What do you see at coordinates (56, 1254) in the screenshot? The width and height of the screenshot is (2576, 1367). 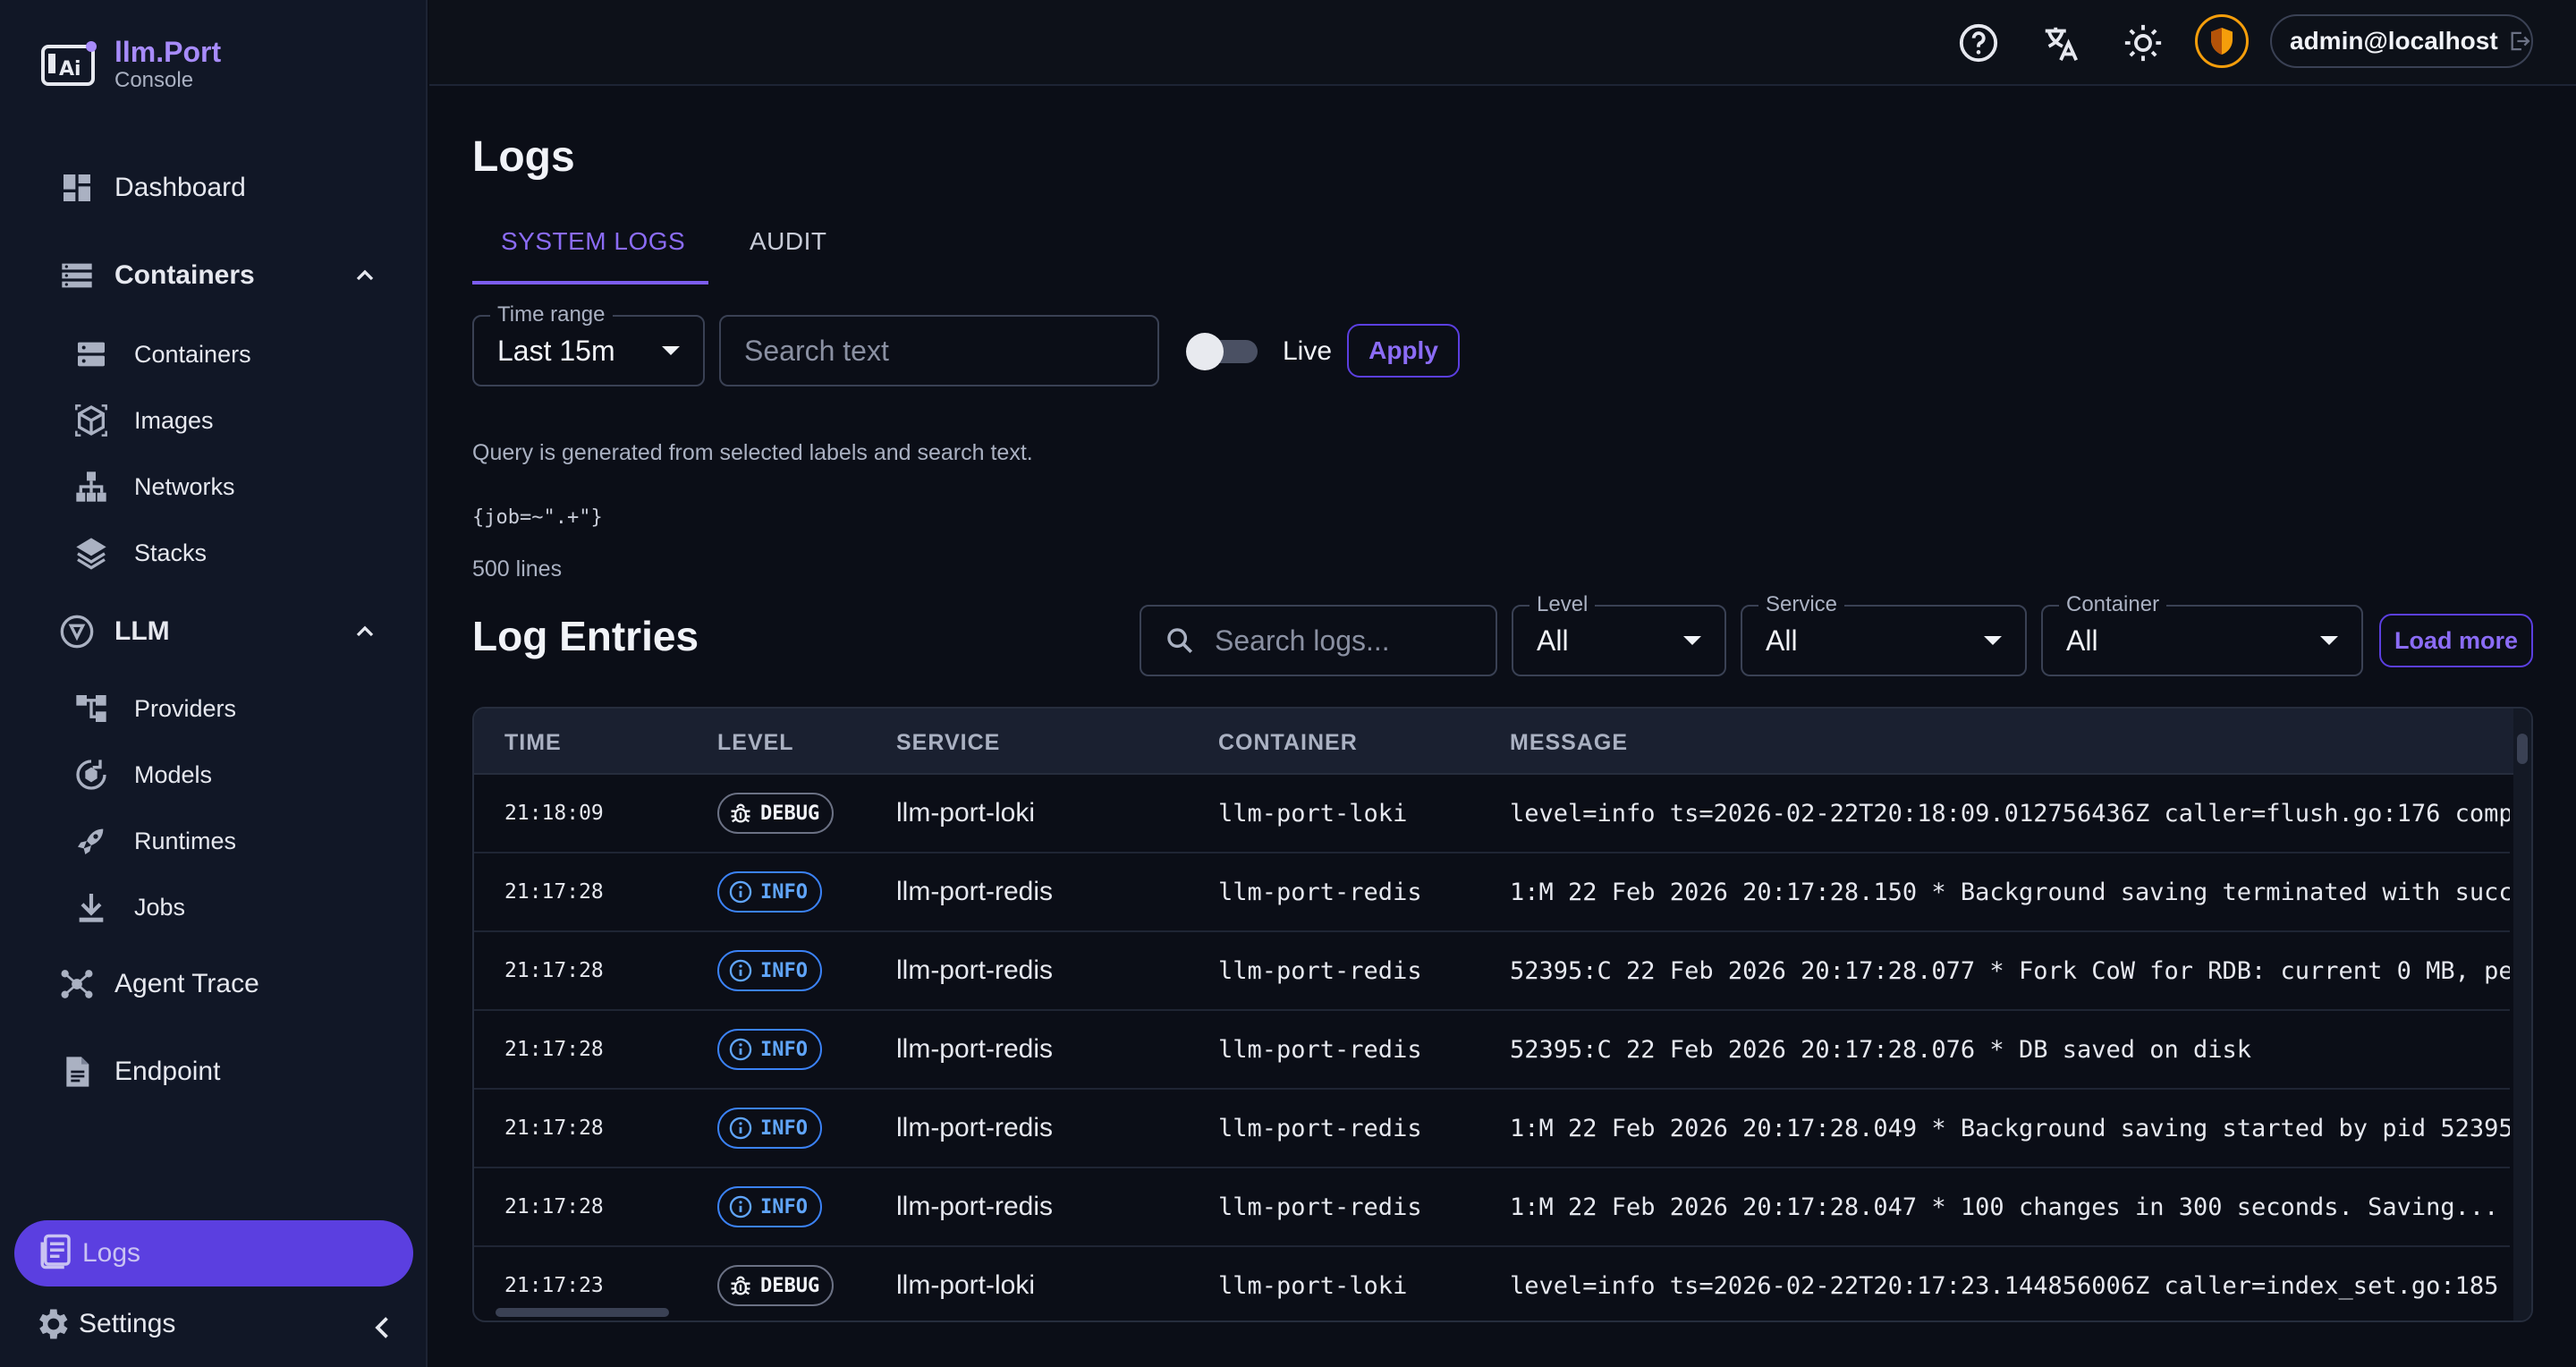 I see `logs-icon` at bounding box center [56, 1254].